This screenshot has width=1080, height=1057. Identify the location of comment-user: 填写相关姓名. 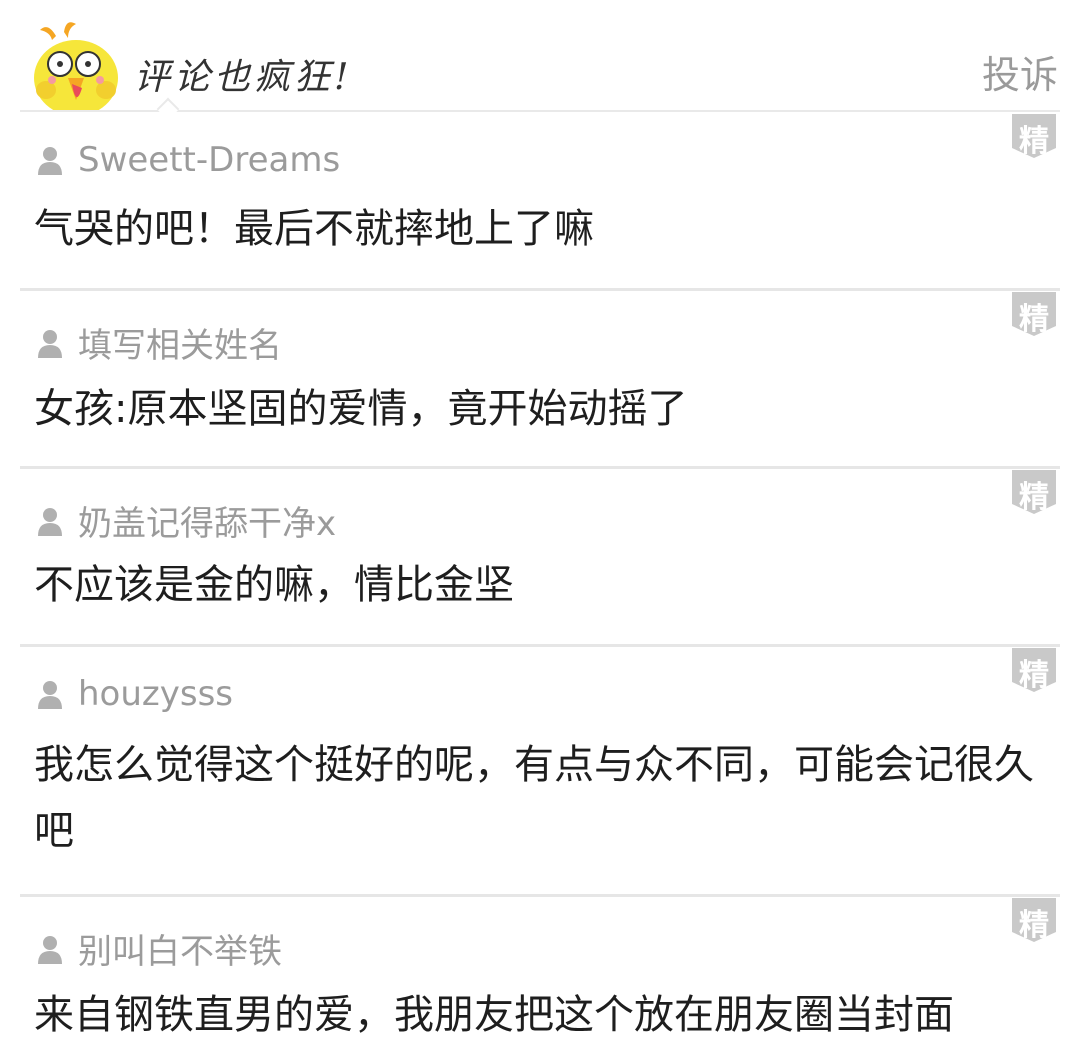
(159, 342).